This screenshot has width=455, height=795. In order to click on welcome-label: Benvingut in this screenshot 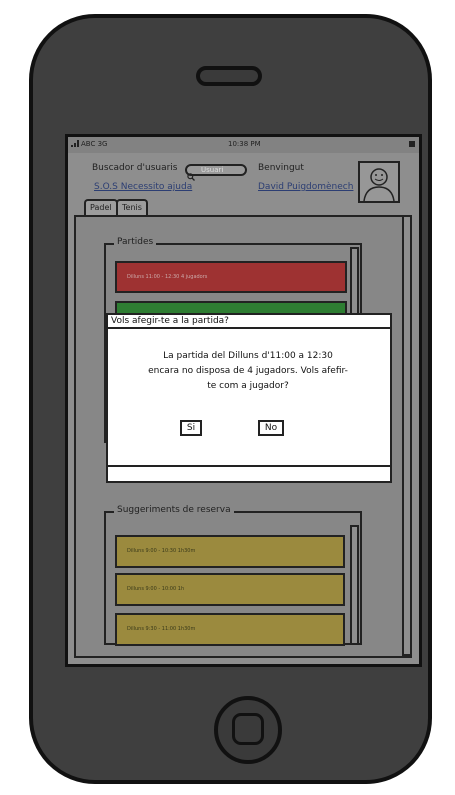, I will do `click(281, 168)`.